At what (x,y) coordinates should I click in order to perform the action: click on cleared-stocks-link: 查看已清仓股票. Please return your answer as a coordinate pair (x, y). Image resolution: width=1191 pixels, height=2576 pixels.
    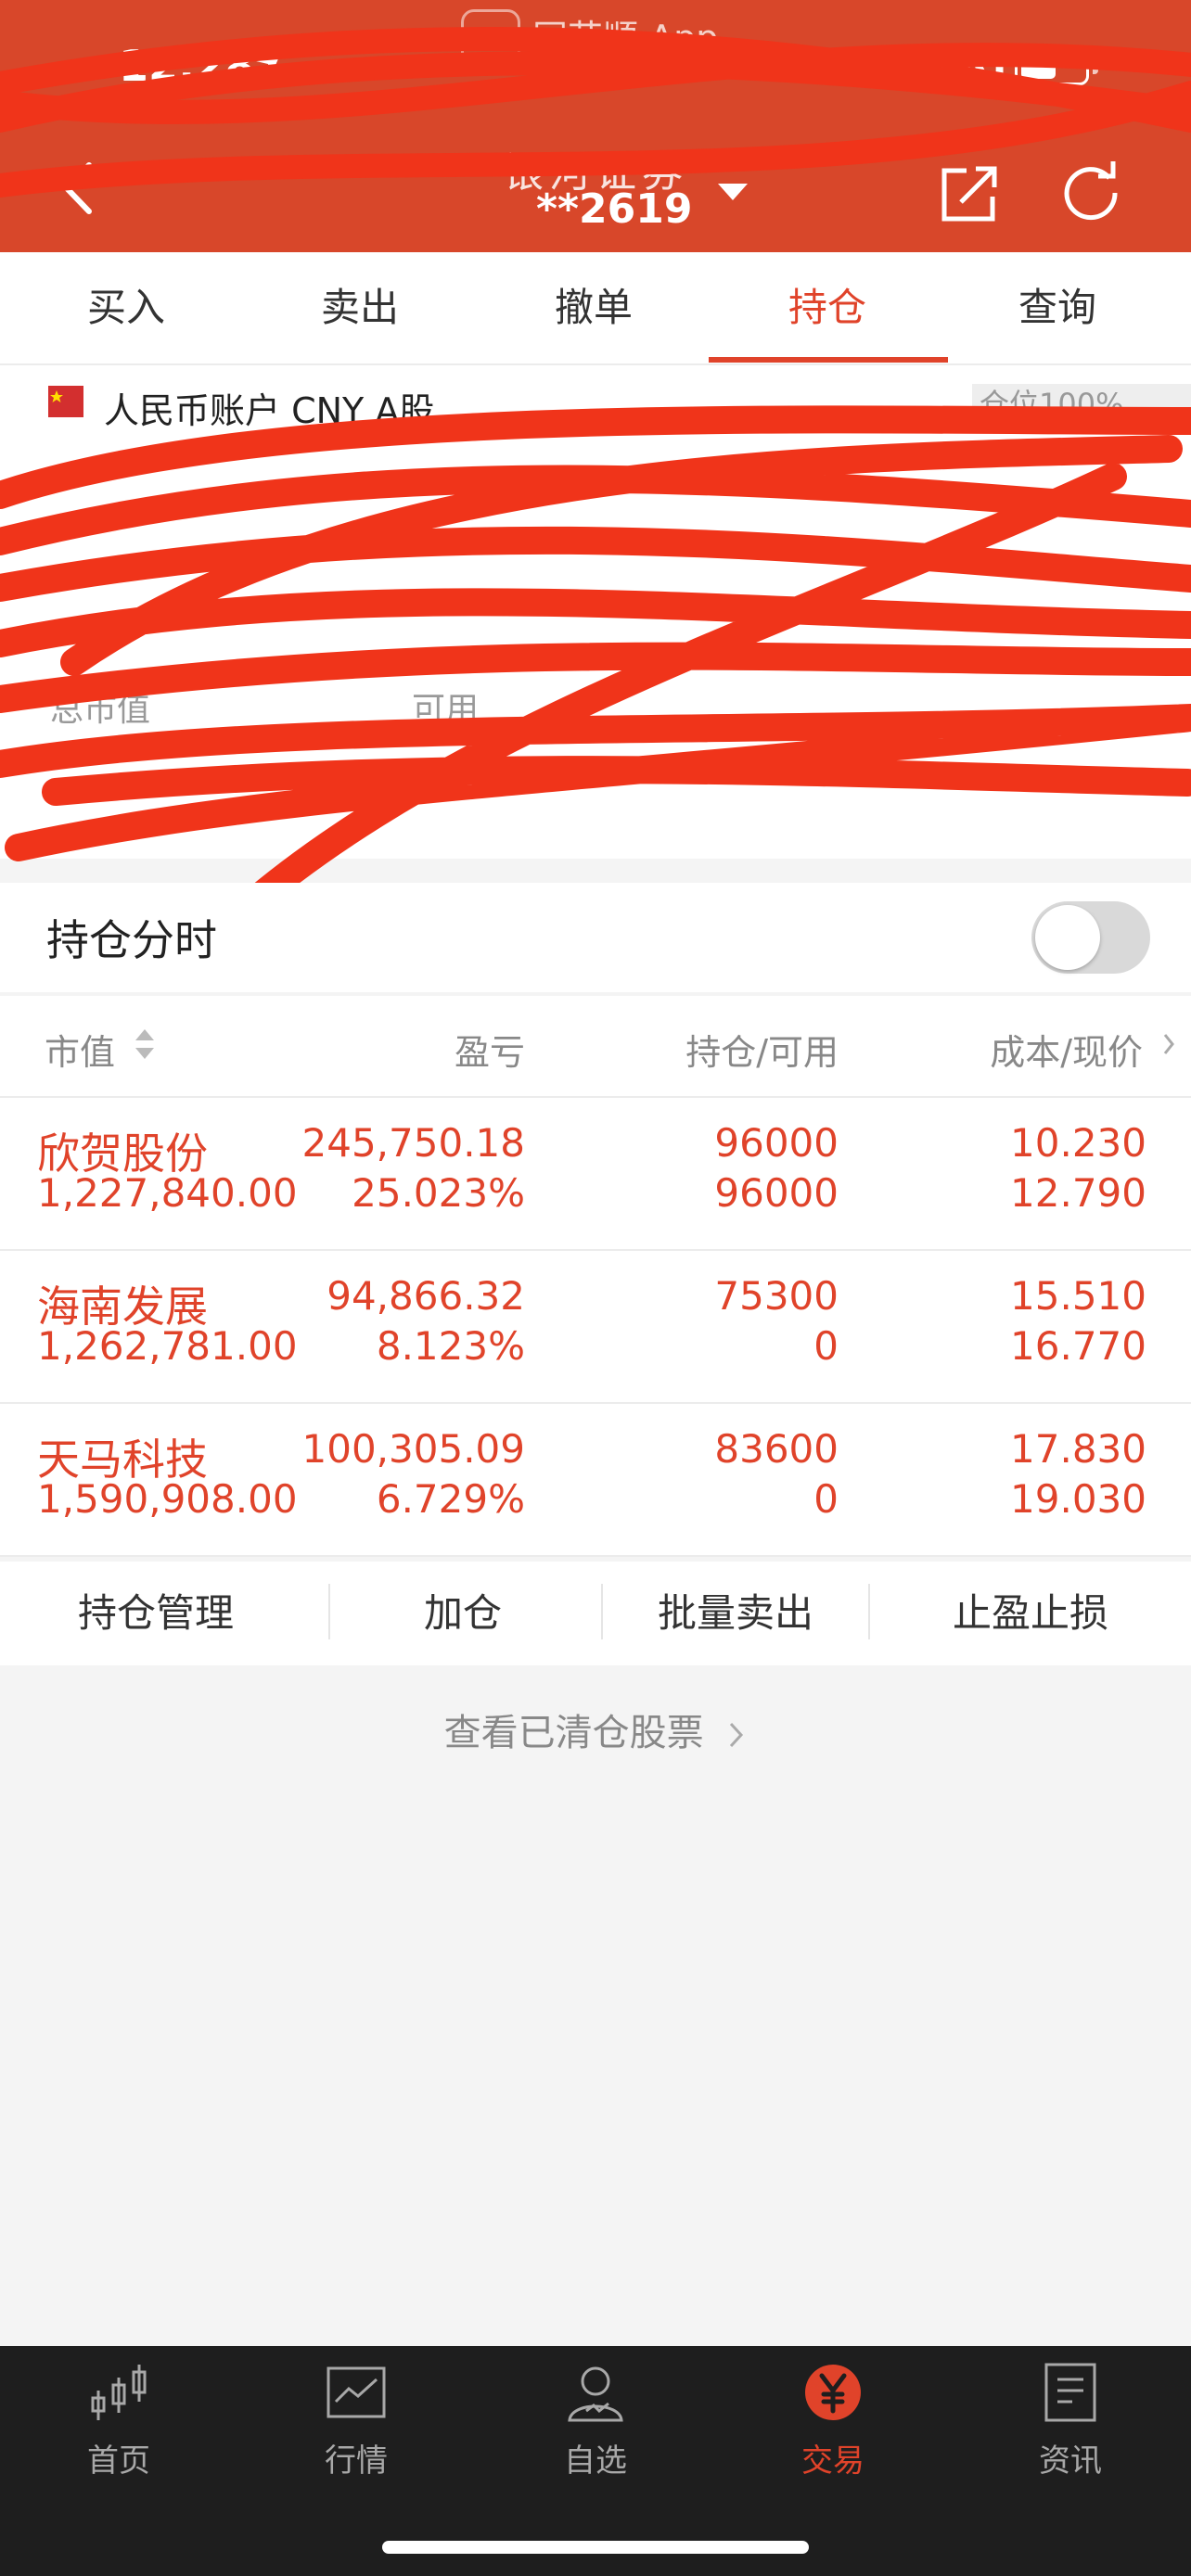
    Looking at the image, I should click on (595, 1729).